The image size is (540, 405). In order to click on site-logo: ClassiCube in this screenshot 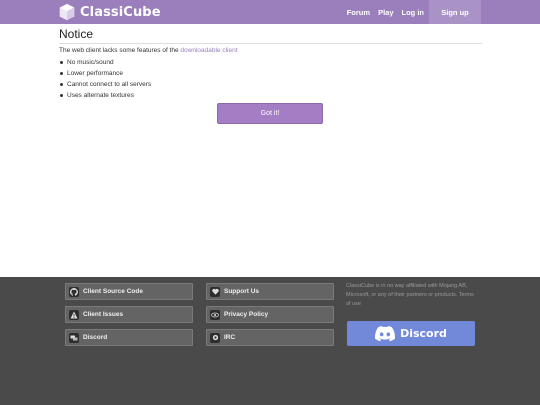, I will do `click(109, 12)`.